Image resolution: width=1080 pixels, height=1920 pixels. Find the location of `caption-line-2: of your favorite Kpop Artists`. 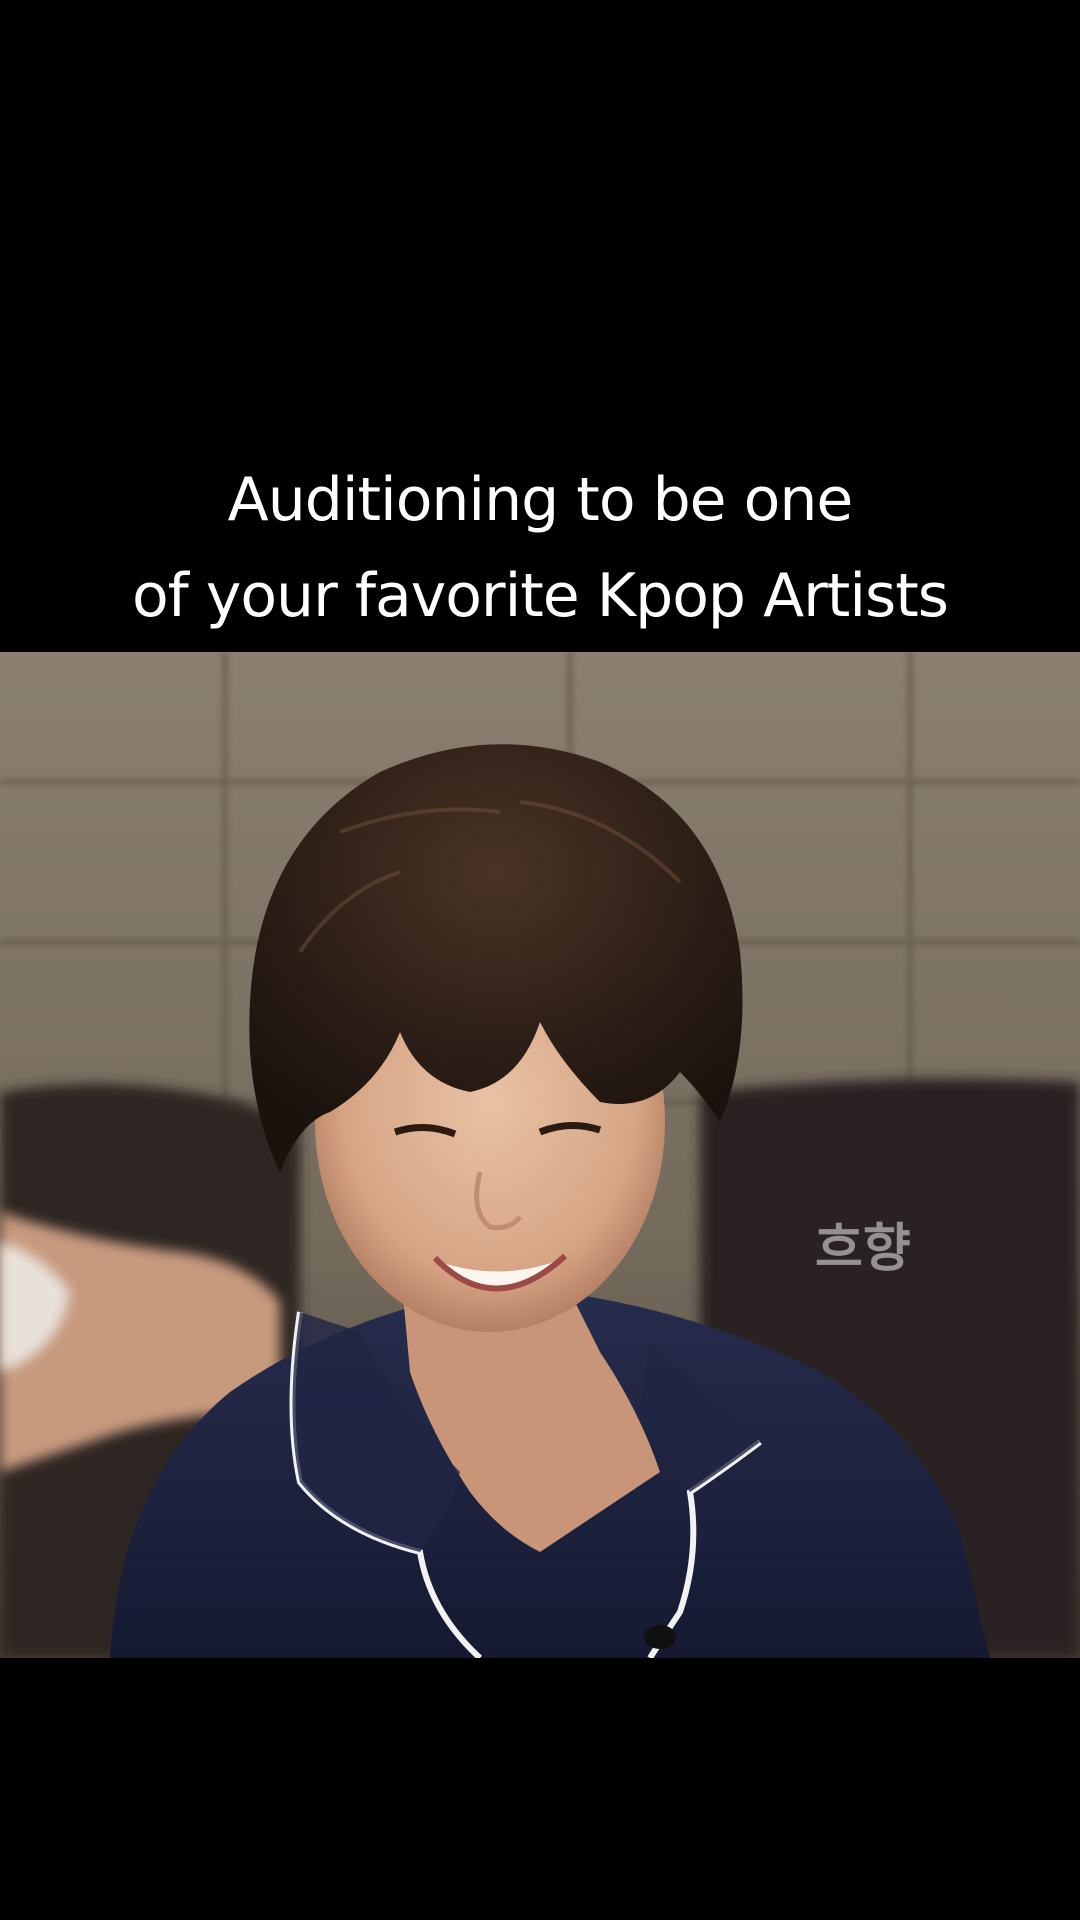

caption-line-2: of your favorite Kpop Artists is located at coordinates (540, 596).